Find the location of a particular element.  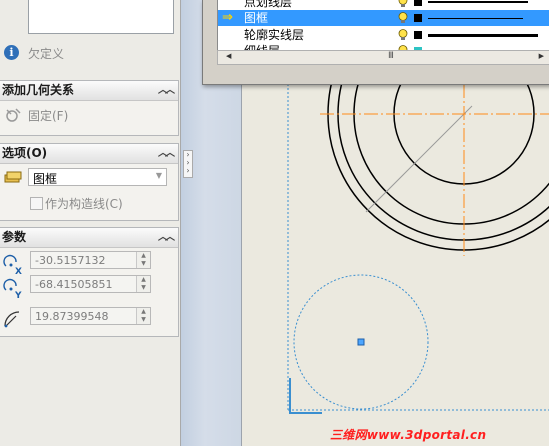

add-relations-group: 添加几何关系 ︿︿ 固定(F) is located at coordinates (89, 108).